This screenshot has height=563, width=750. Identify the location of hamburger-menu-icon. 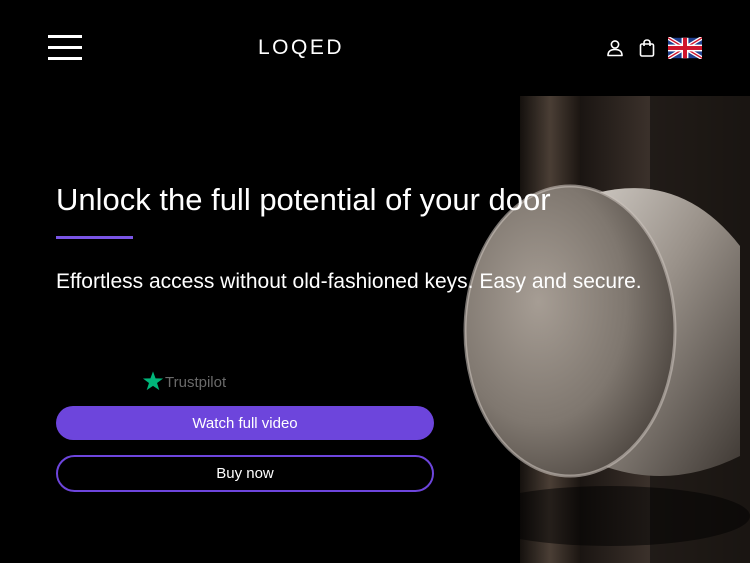
(65, 48).